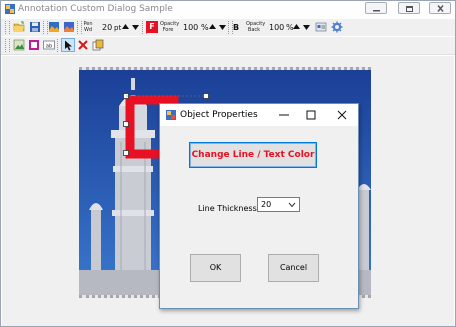  I want to click on window-title: Annotation Custom Dialog Sample, so click(95, 9).